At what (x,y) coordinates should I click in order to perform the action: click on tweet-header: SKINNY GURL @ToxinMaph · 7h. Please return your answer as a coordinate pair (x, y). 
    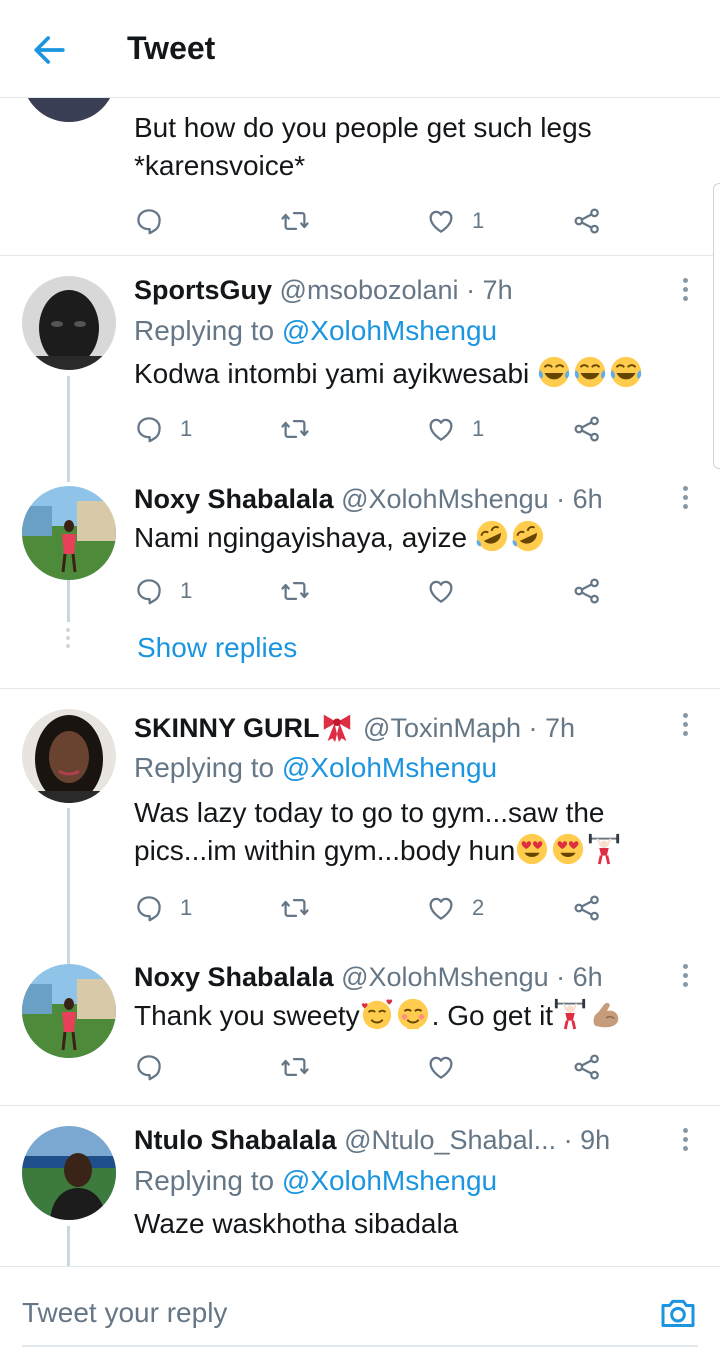
    Looking at the image, I should click on (354, 727).